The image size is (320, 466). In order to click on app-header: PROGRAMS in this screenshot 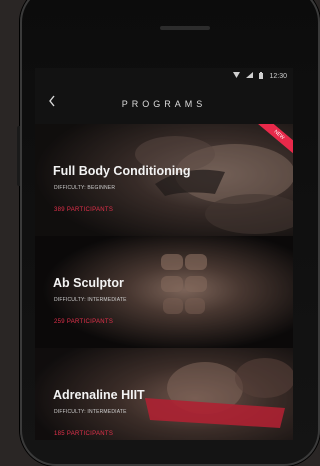, I will do `click(164, 104)`.